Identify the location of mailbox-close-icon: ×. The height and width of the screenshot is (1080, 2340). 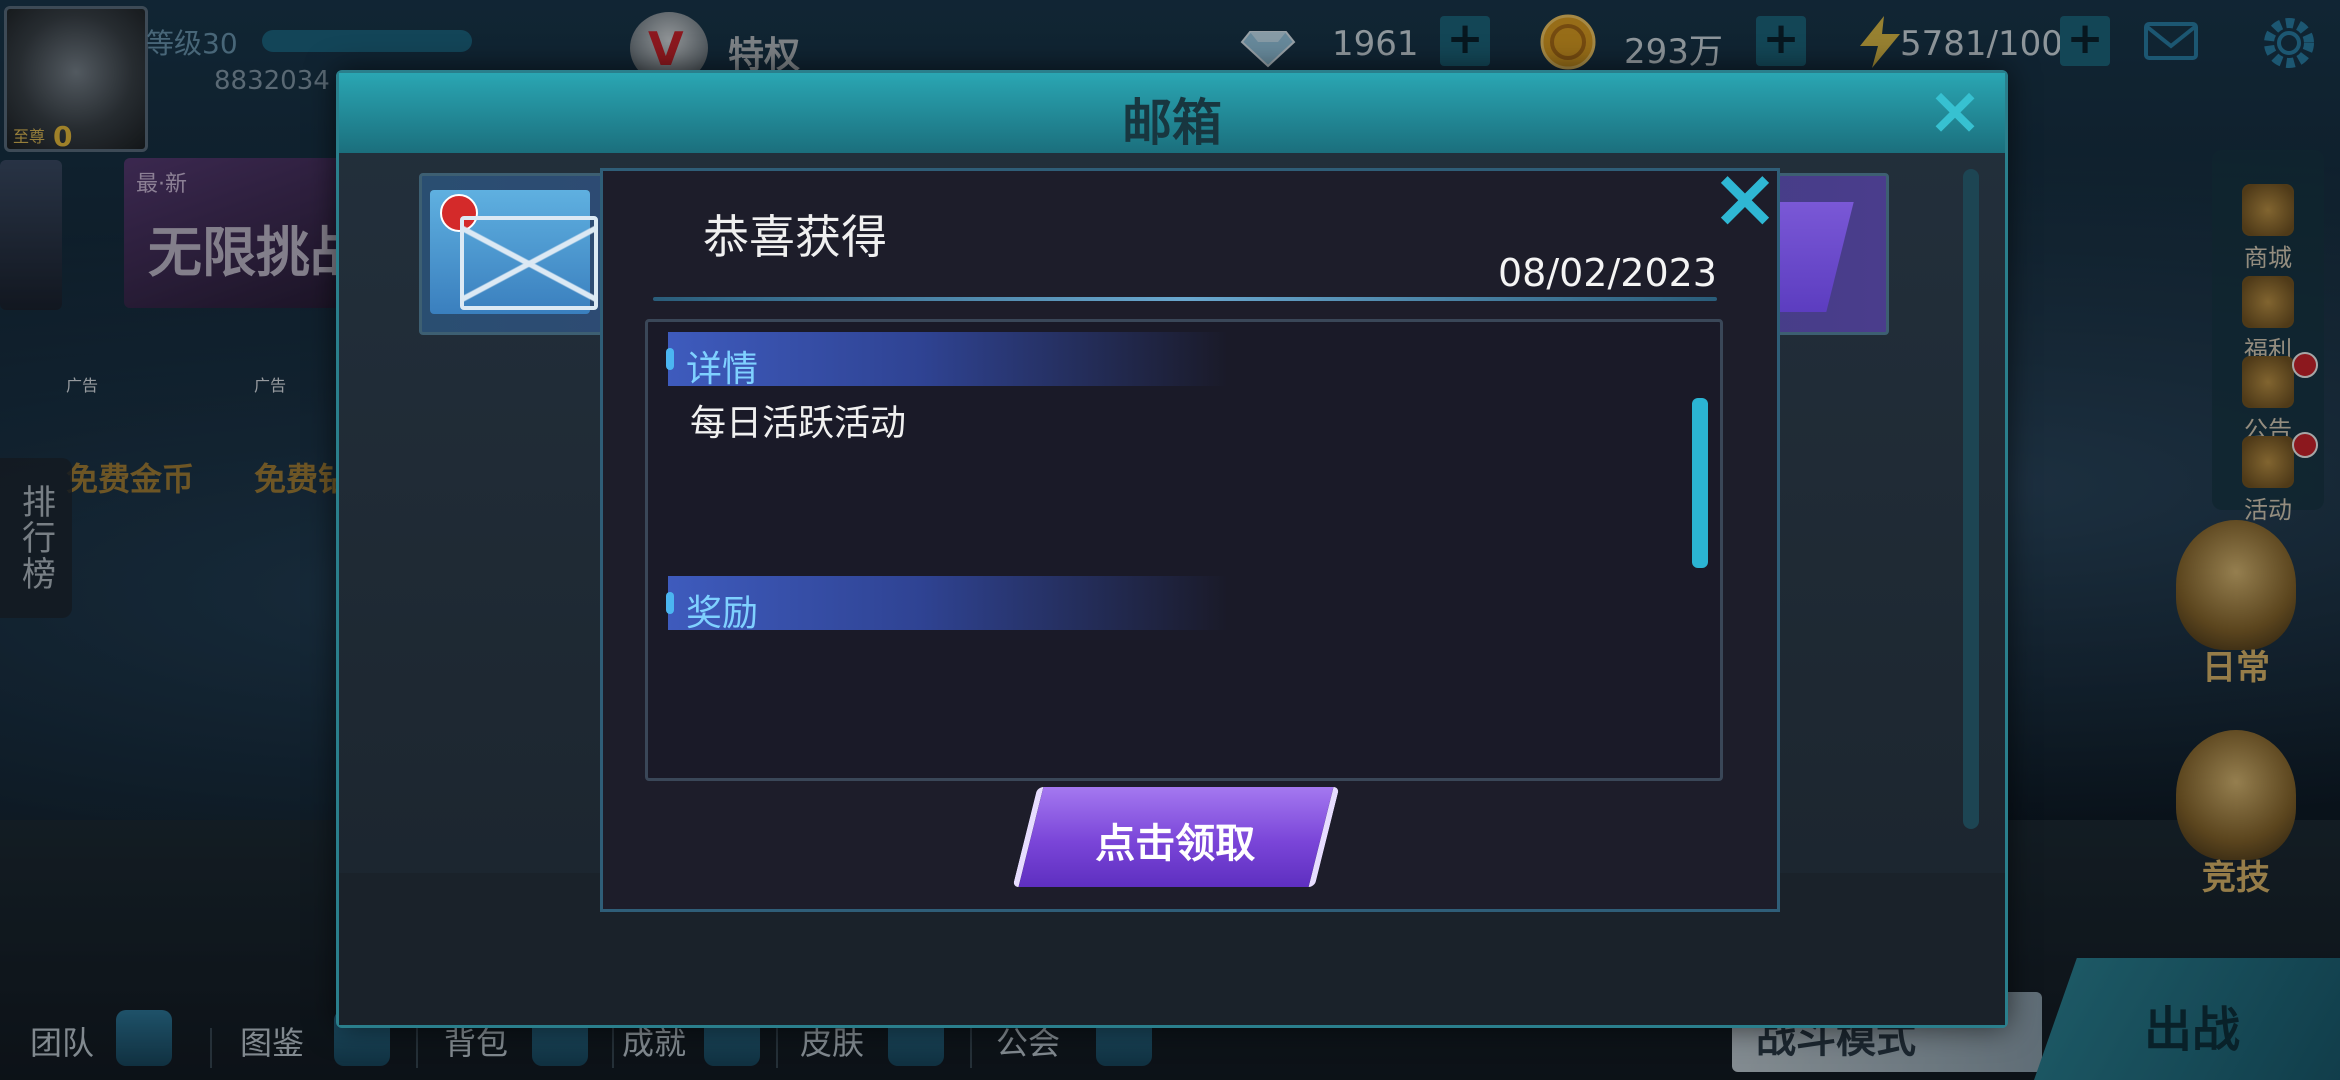
(1955, 111).